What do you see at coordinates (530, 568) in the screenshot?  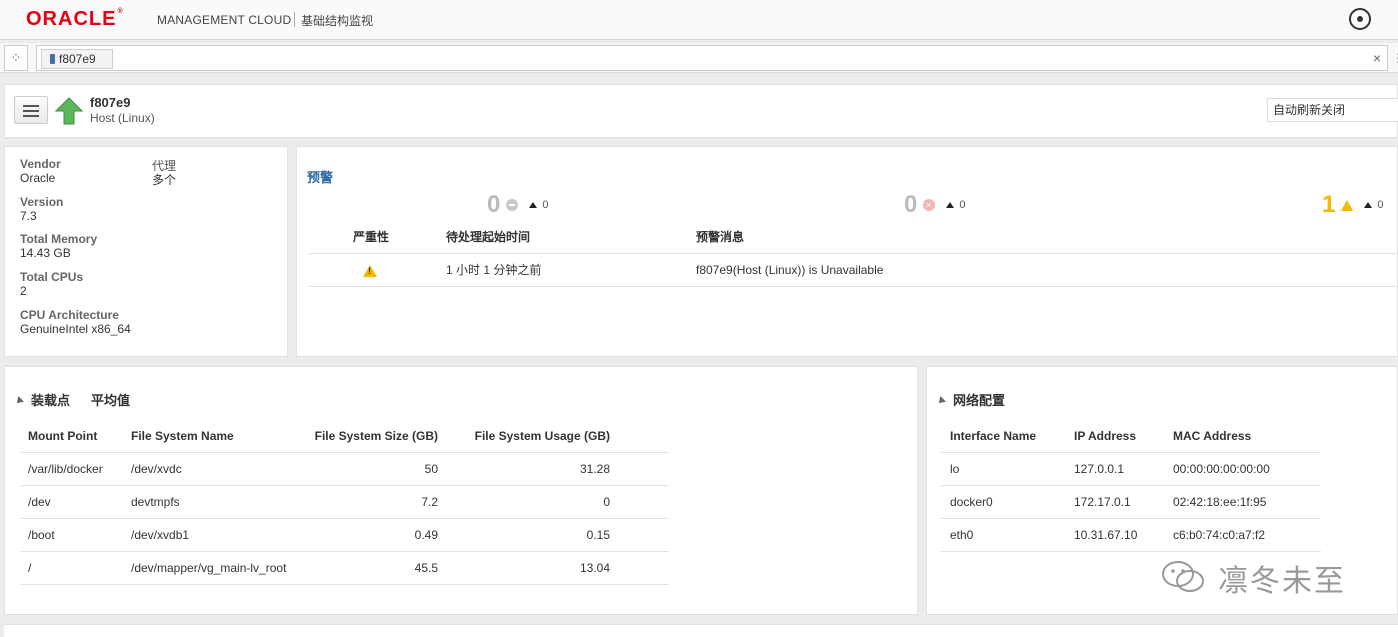 I see `usage-link: 13.04` at bounding box center [530, 568].